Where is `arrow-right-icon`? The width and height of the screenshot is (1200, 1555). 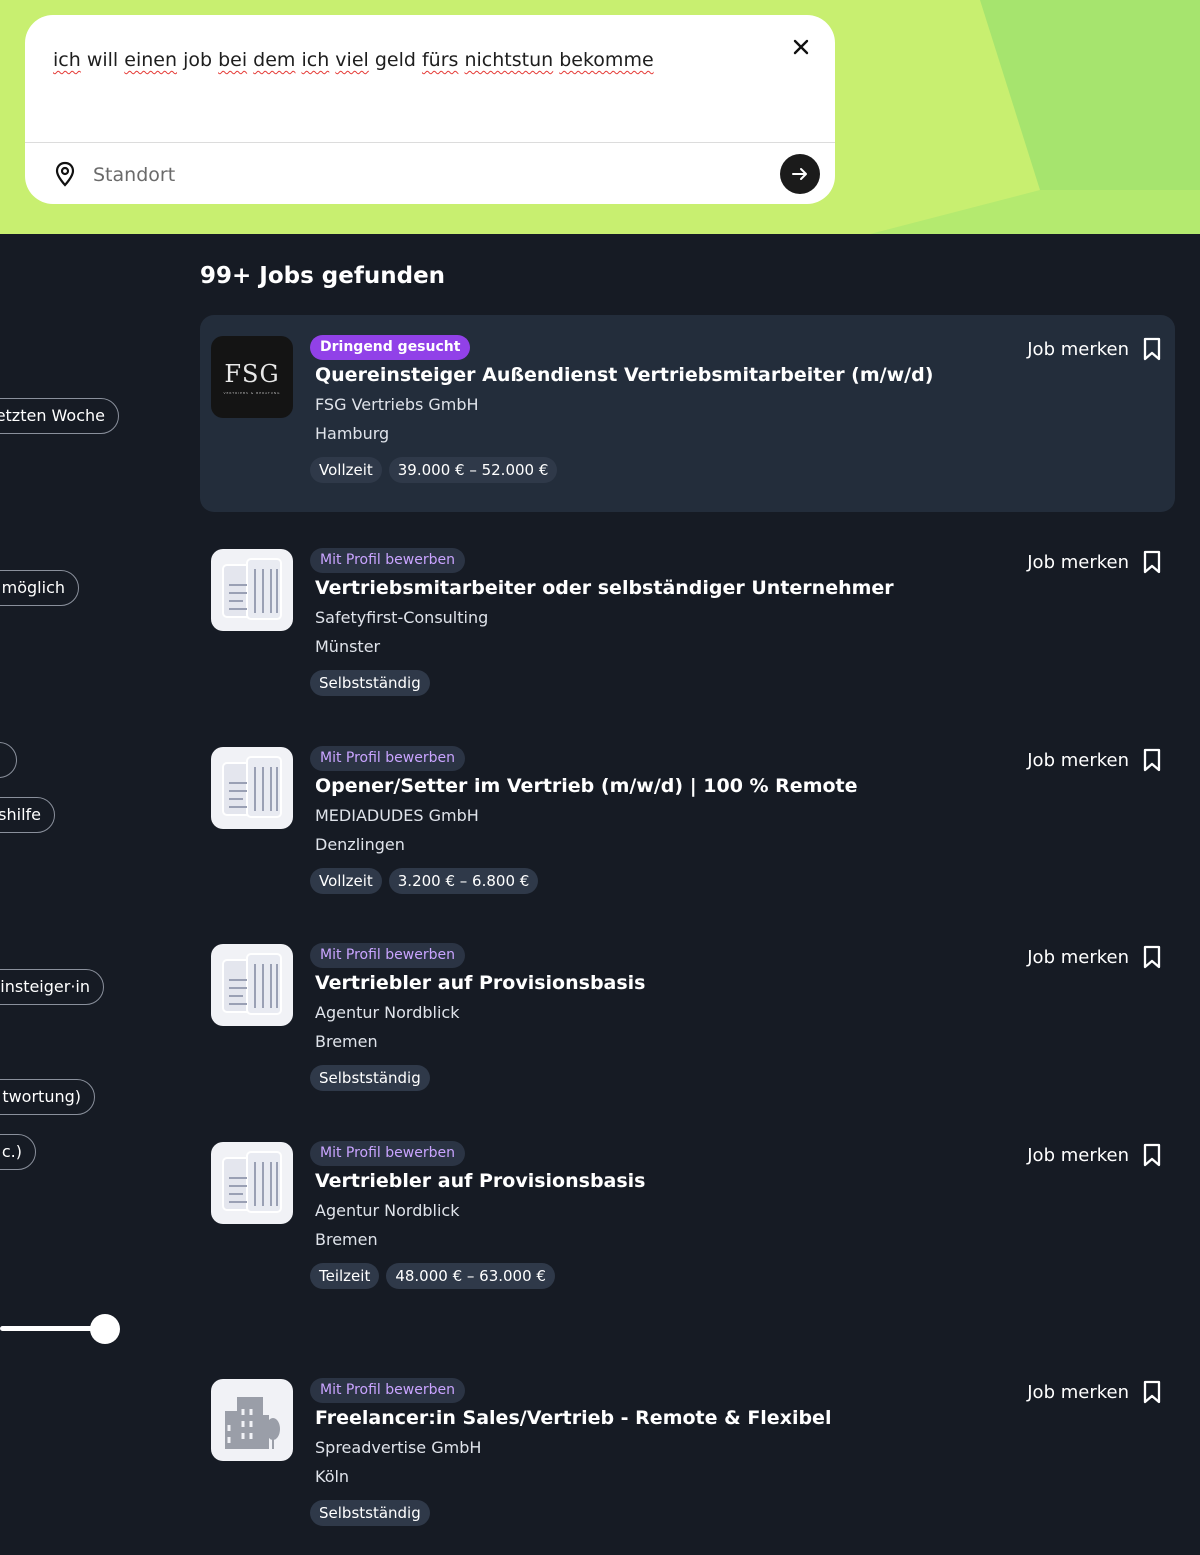
arrow-right-icon is located at coordinates (799, 174).